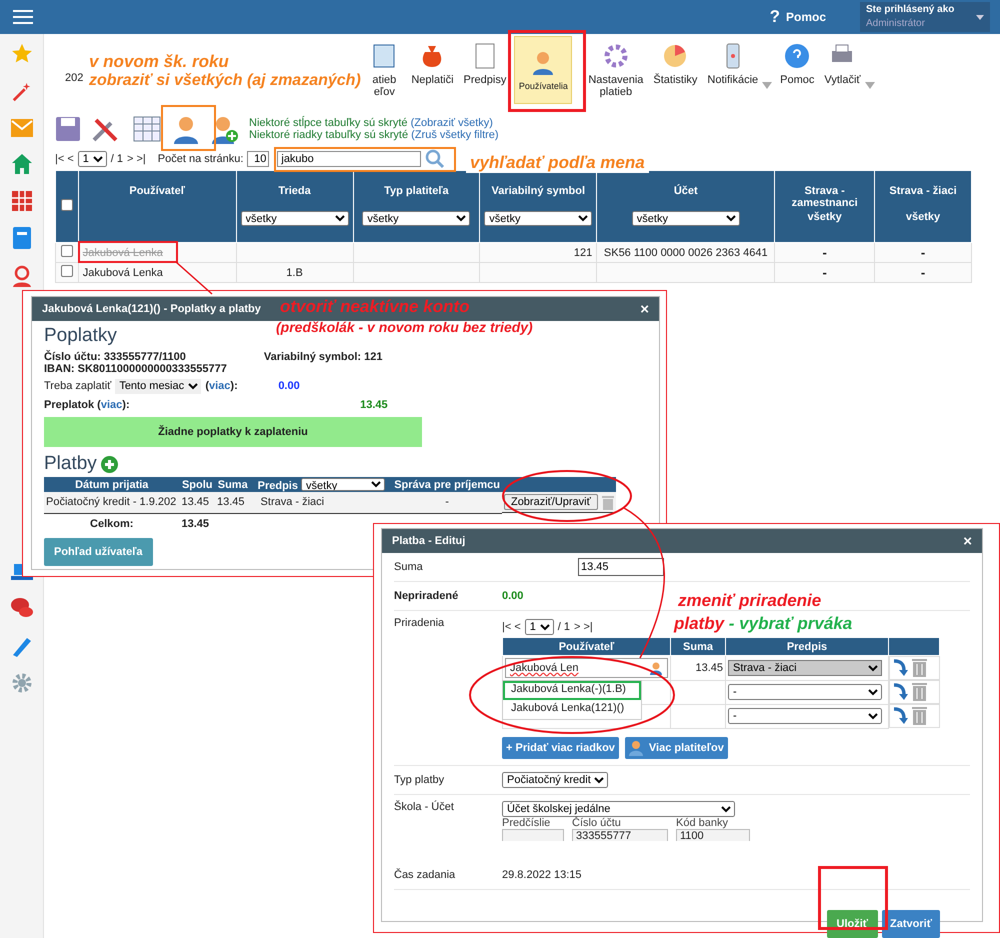 Image resolution: width=1000 pixels, height=938 pixels. I want to click on house-icon, so click(21, 164).